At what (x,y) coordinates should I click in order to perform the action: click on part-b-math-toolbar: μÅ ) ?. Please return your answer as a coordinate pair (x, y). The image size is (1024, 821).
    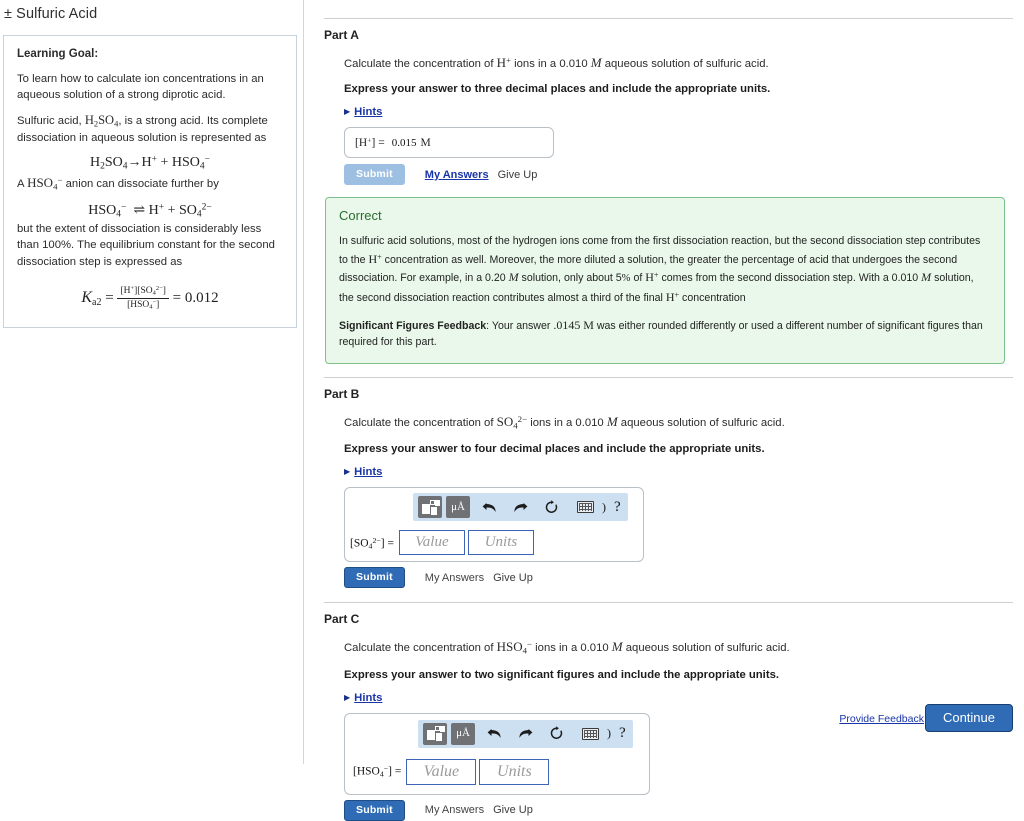
    Looking at the image, I should click on (520, 507).